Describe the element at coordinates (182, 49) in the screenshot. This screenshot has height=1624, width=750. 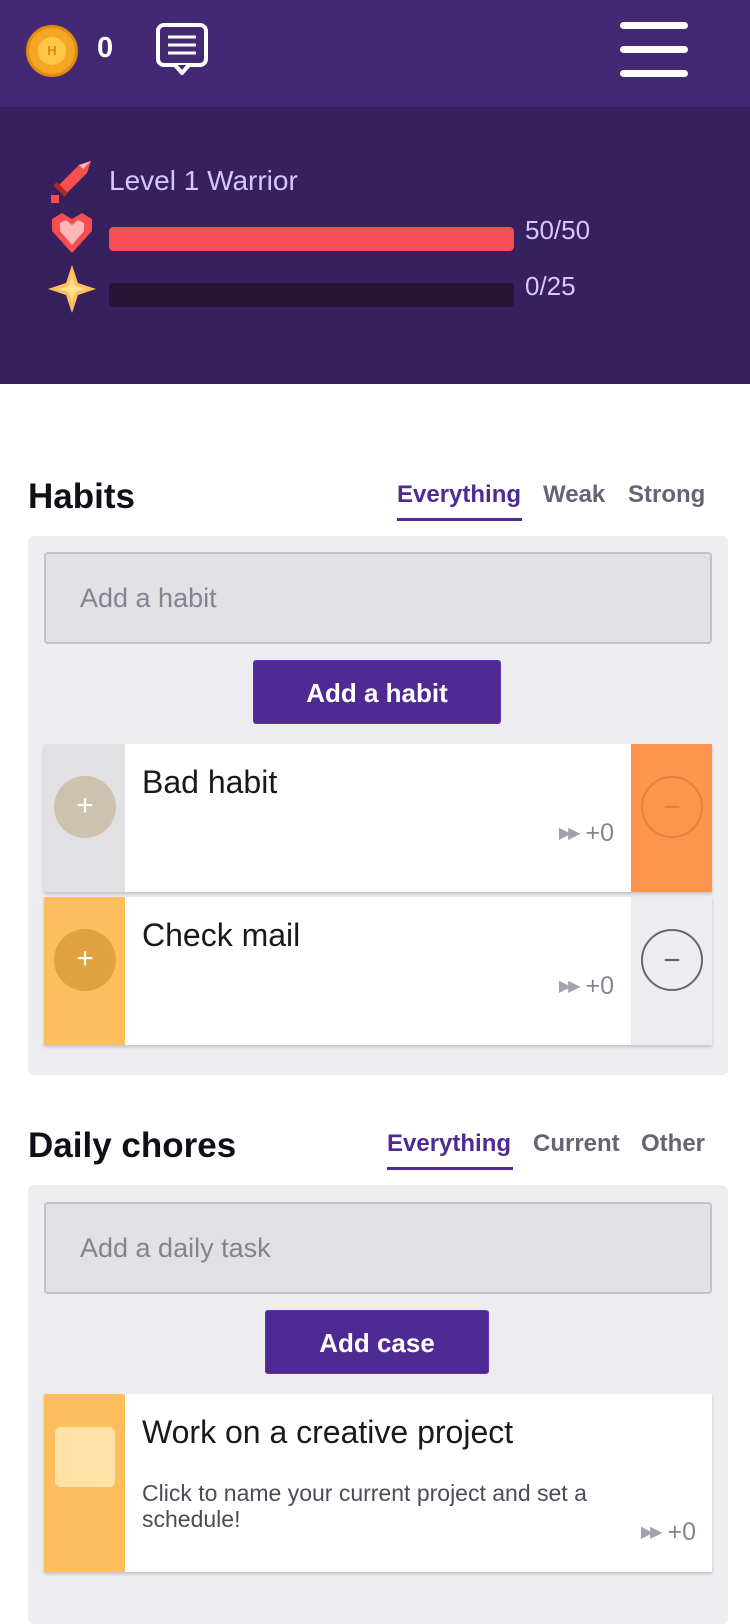
I see `chat-bubble-icon` at that location.